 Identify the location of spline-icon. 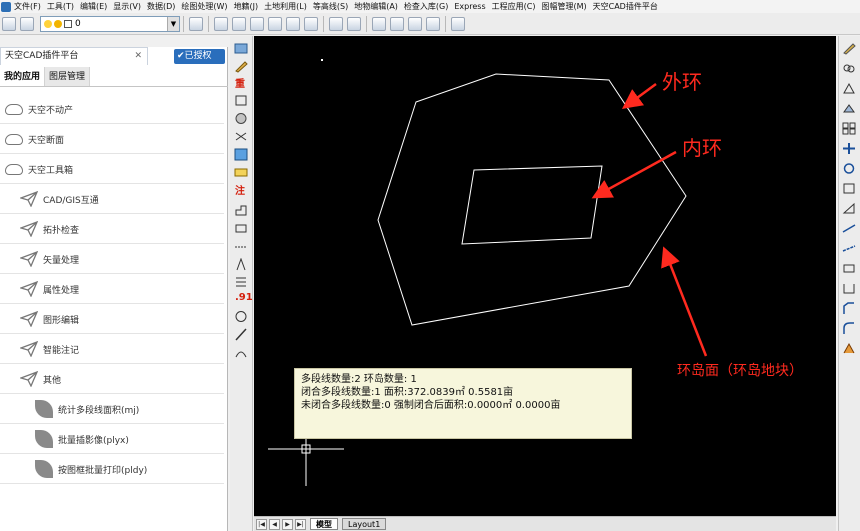
(241, 352).